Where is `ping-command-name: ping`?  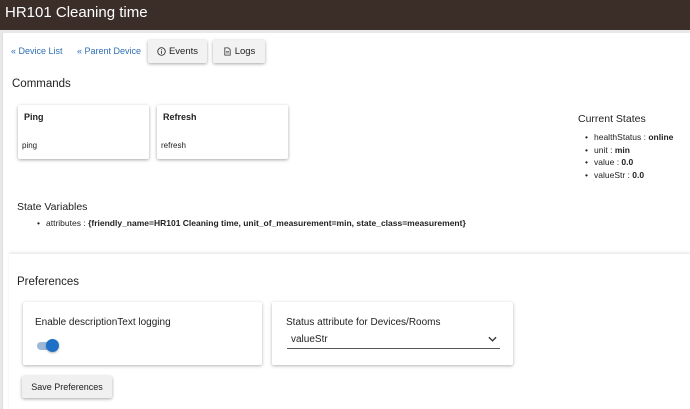 ping-command-name: ping is located at coordinates (30, 145).